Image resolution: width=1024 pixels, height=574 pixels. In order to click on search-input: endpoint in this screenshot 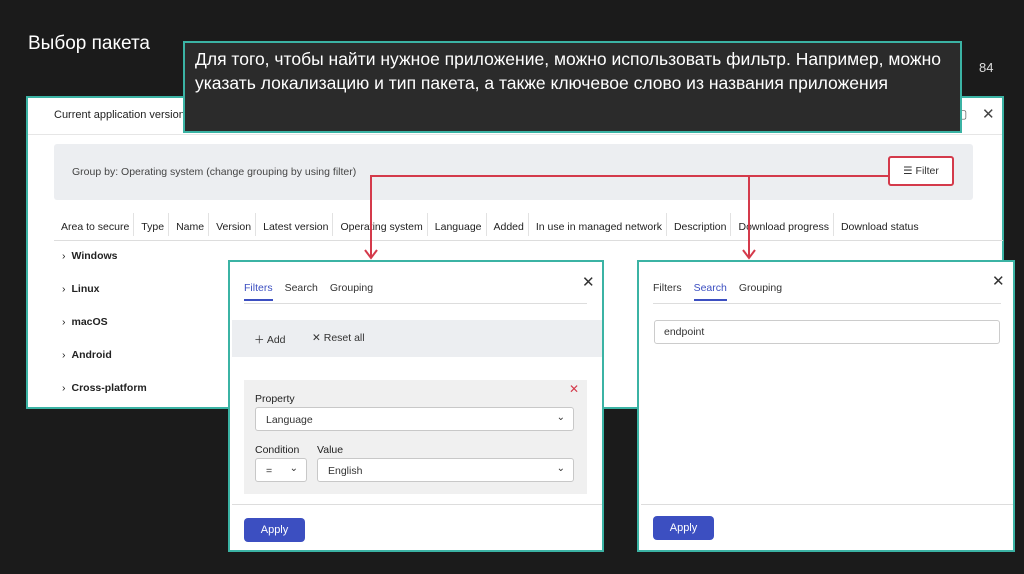, I will do `click(827, 332)`.